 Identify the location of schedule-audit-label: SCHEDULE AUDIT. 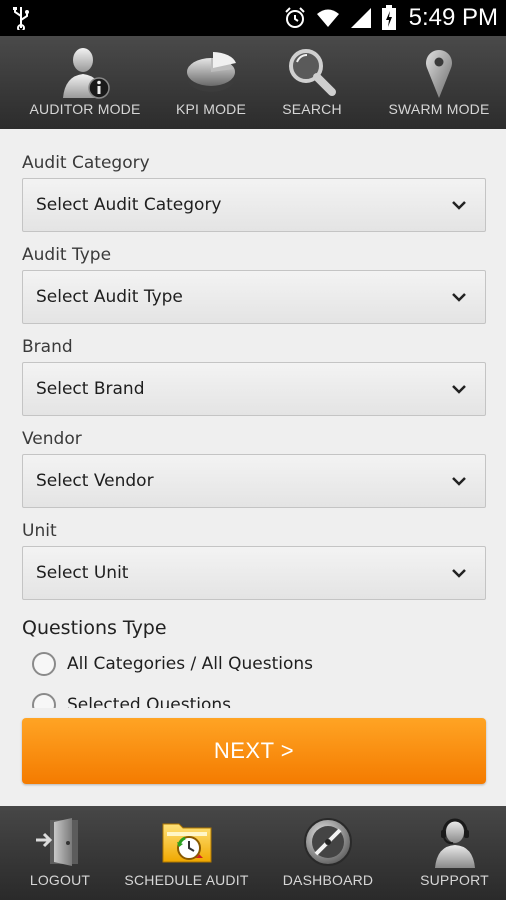
(186, 880).